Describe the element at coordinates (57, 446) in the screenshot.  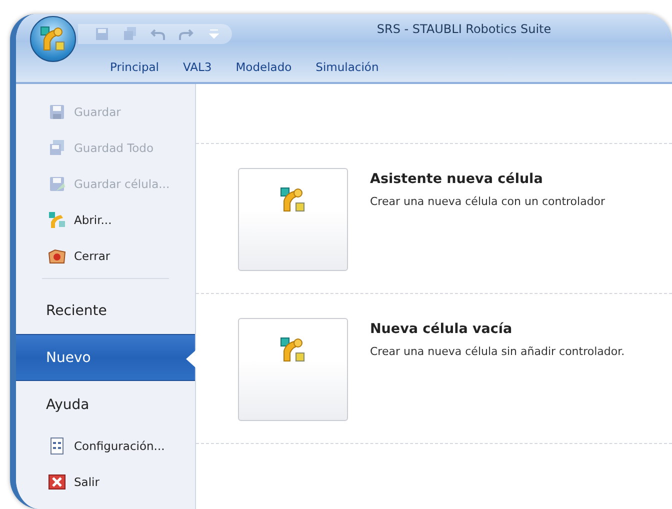
I see `document-icon` at that location.